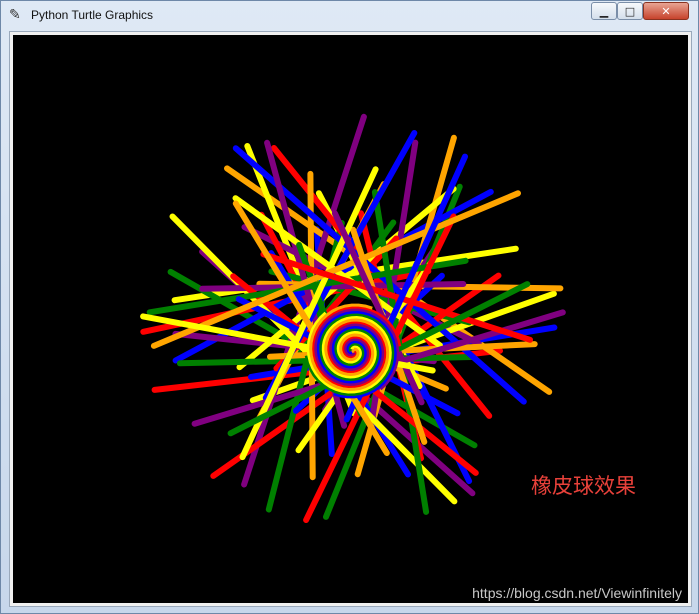 Image resolution: width=699 pixels, height=614 pixels. Describe the element at coordinates (92, 15) in the screenshot. I see `window-title: Python Turtle Graphics` at that location.